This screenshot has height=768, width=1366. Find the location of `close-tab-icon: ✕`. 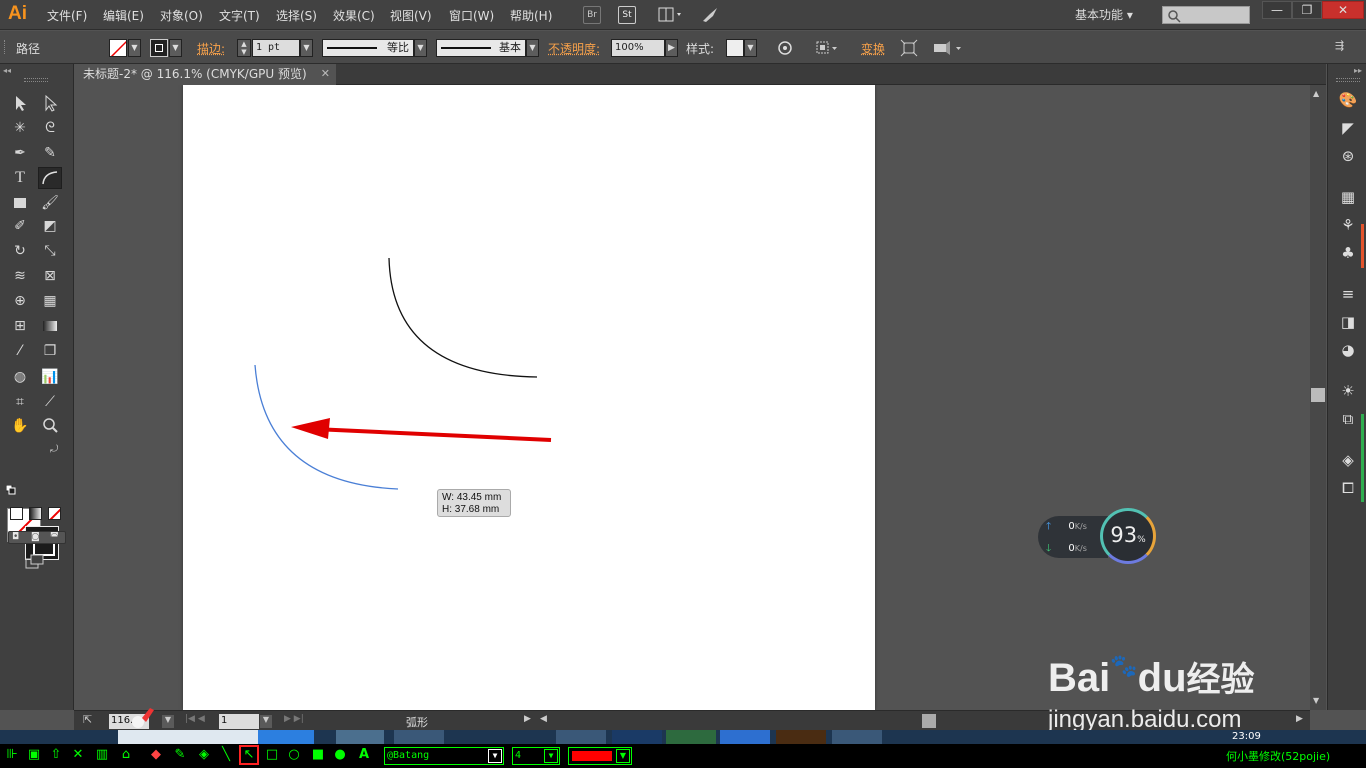

close-tab-icon: ✕ is located at coordinates (325, 74).